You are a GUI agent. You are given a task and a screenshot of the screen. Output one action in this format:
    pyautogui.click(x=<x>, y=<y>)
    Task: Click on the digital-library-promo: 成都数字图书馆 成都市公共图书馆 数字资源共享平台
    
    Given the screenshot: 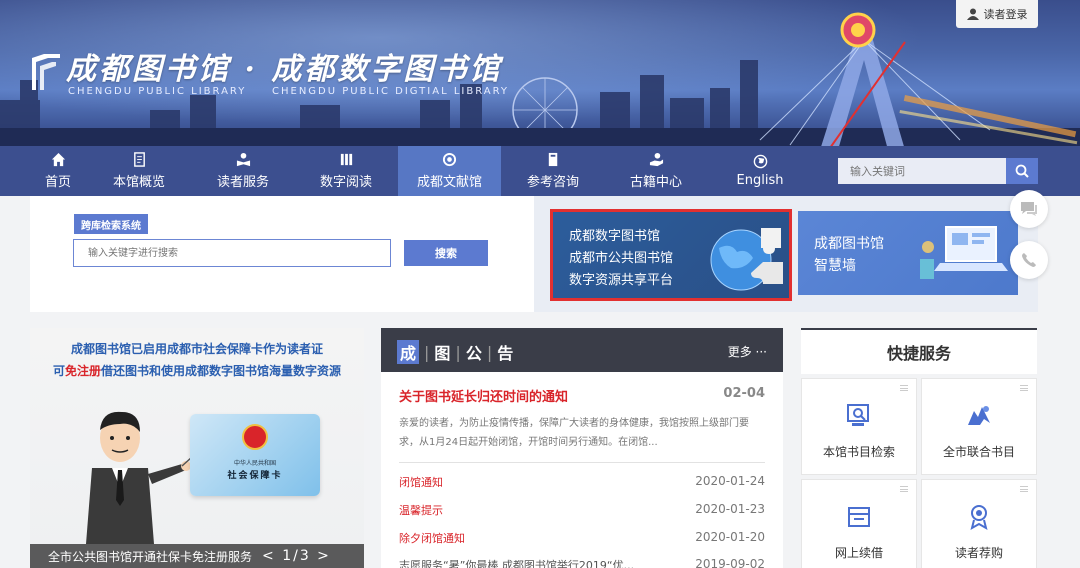 What is the action you would take?
    pyautogui.click(x=671, y=255)
    